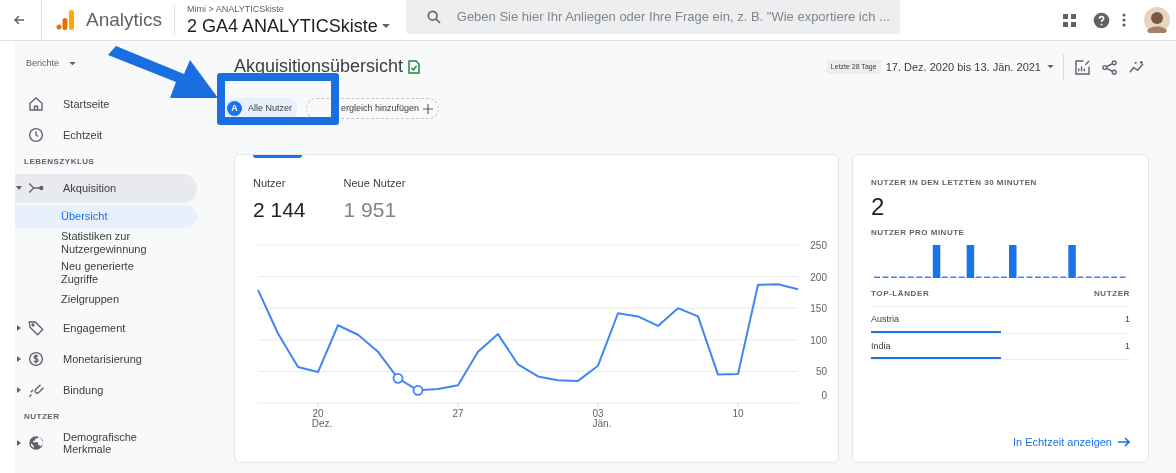 The image size is (1176, 473). What do you see at coordinates (602, 418) in the screenshot?
I see `axis-label: 03 Jän.` at bounding box center [602, 418].